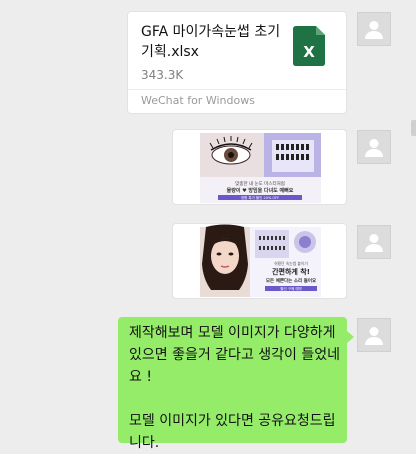  Describe the element at coordinates (291, 271) in the screenshot. I see `image-headline-large: 간편하게 착!` at that location.